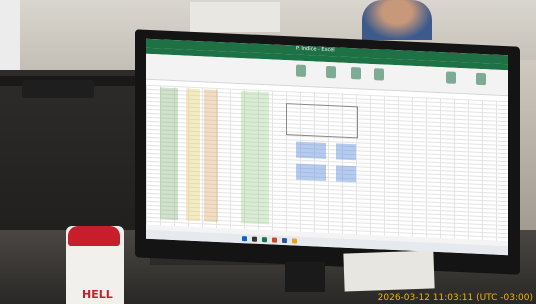 The height and width of the screenshot is (304, 536). What do you see at coordinates (322, 121) in the screenshot?
I see `table-block` at bounding box center [322, 121].